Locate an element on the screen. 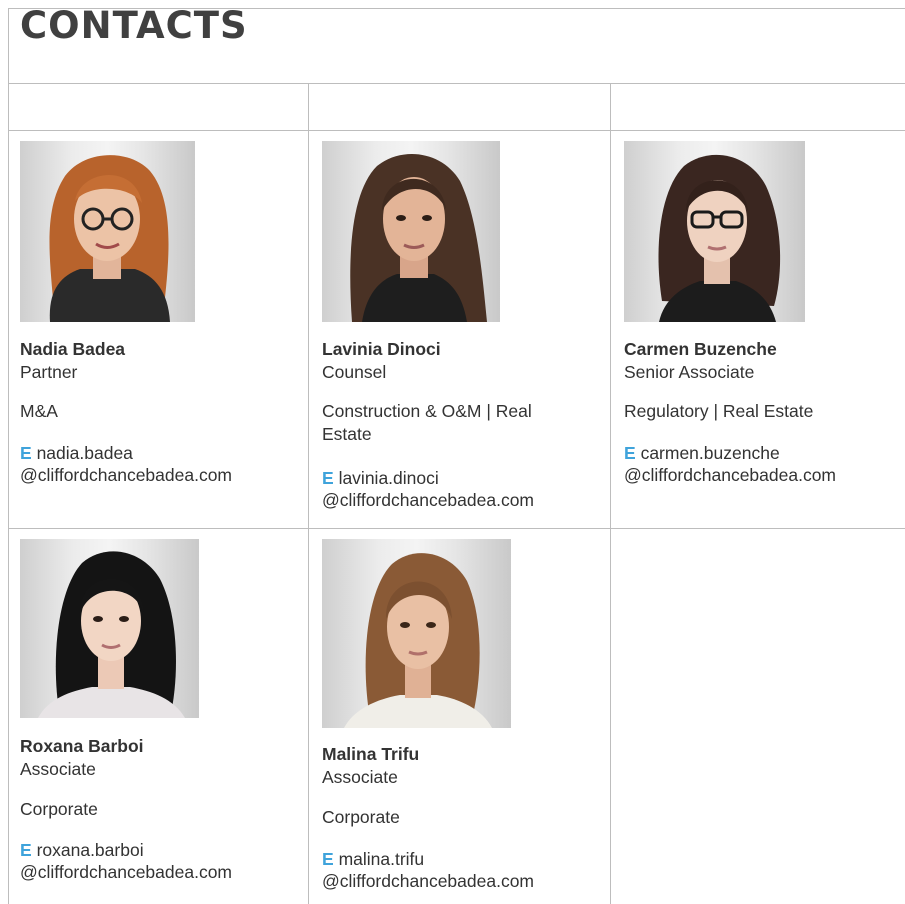  contact-name: Carmen Buzenche is located at coordinates (700, 349).